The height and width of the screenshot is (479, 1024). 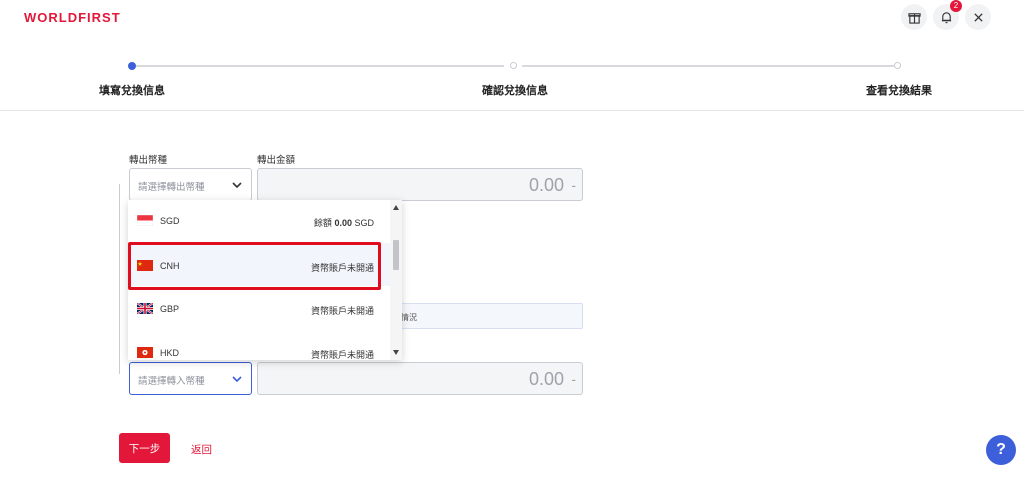 What do you see at coordinates (546, 379) in the screenshot?
I see `in-amount-value: 0.00` at bounding box center [546, 379].